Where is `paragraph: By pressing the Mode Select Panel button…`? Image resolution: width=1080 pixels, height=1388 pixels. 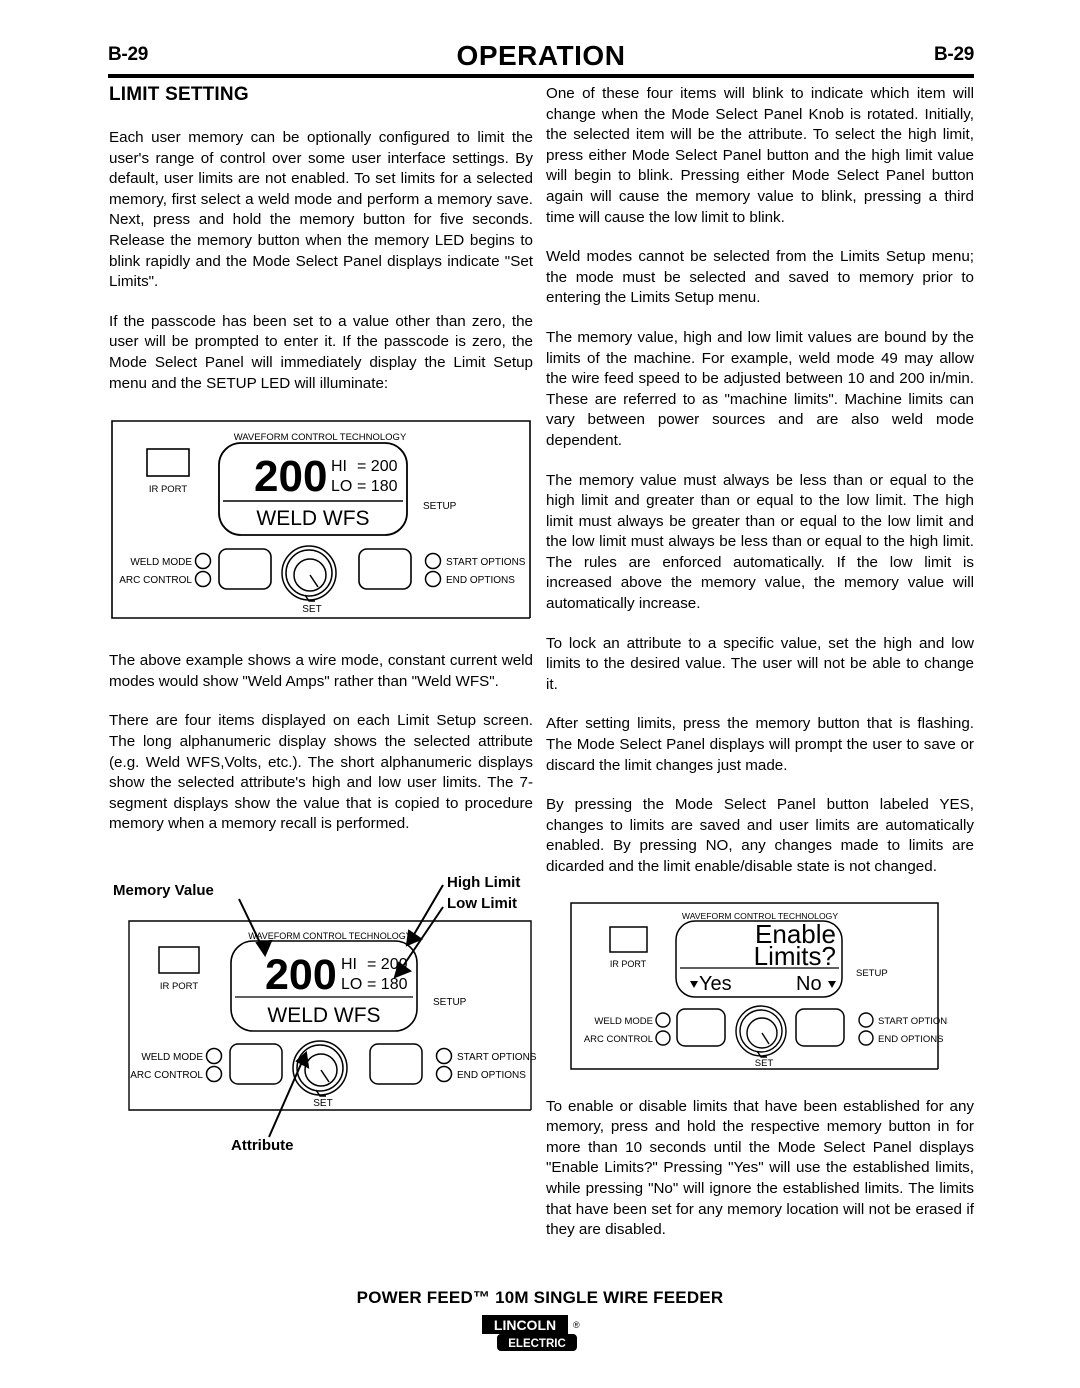
paragraph: By pressing the Mode Select Panel button… is located at coordinates (760, 835).